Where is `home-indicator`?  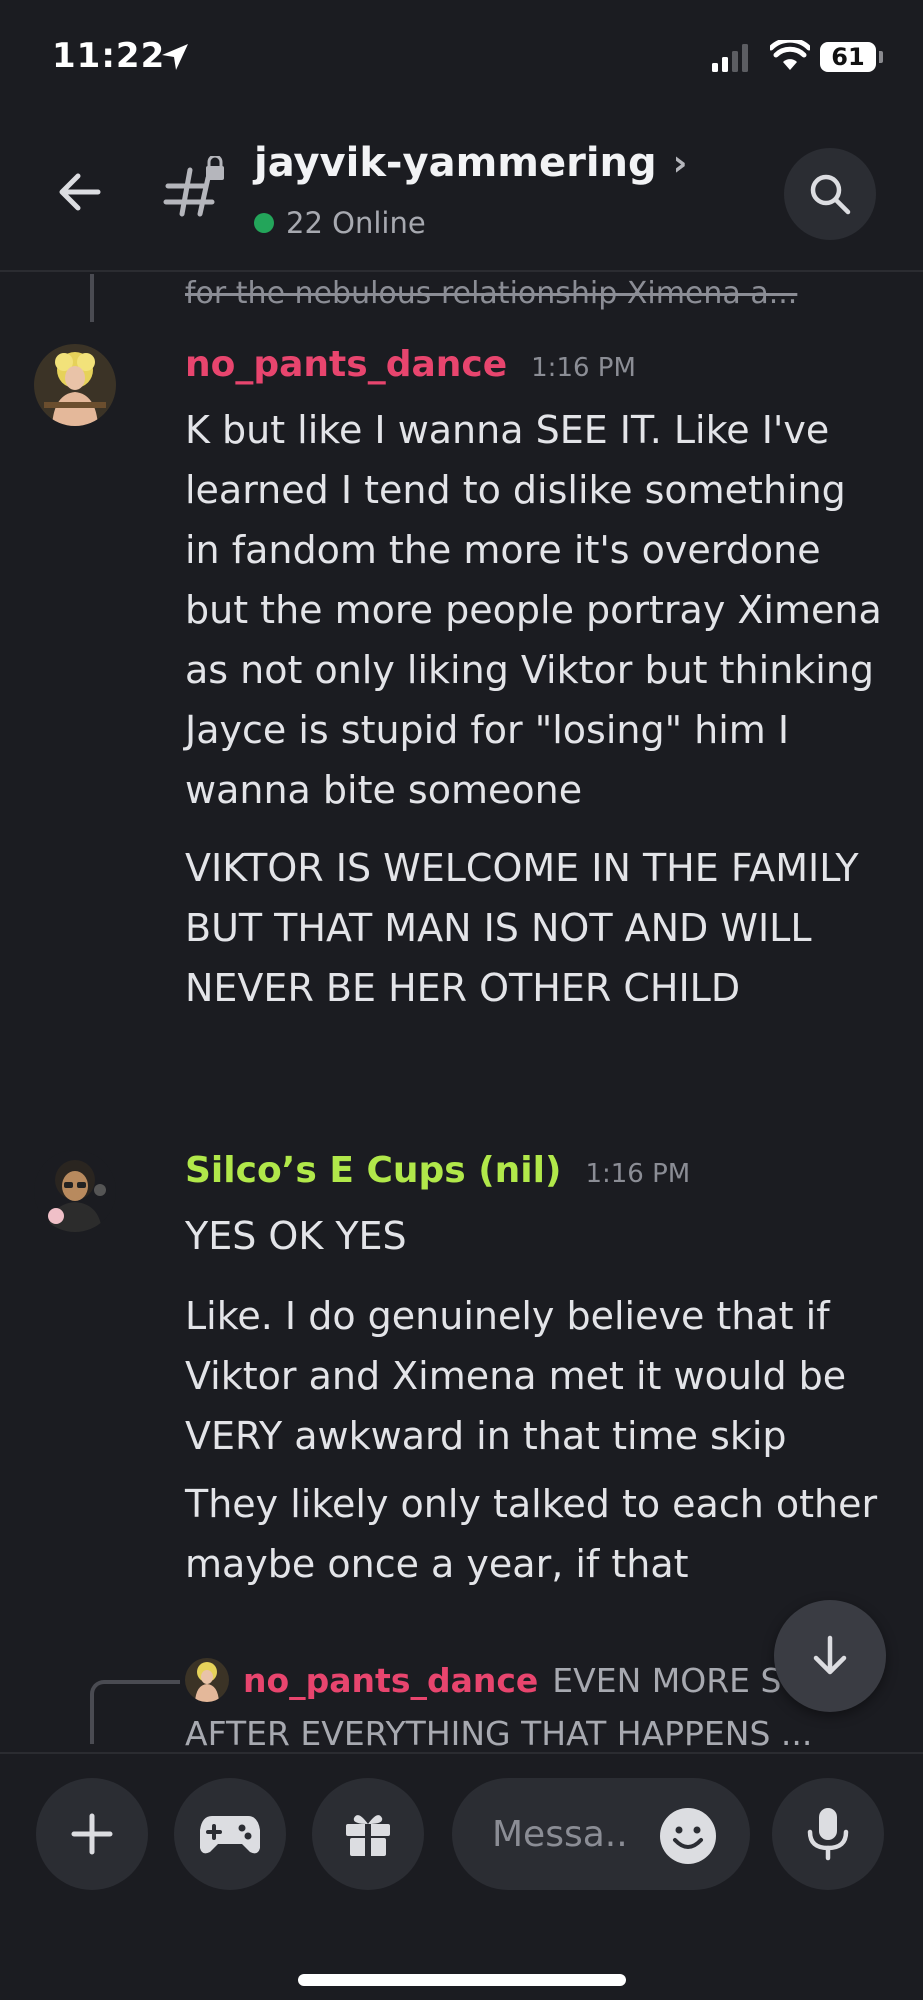 home-indicator is located at coordinates (462, 1980).